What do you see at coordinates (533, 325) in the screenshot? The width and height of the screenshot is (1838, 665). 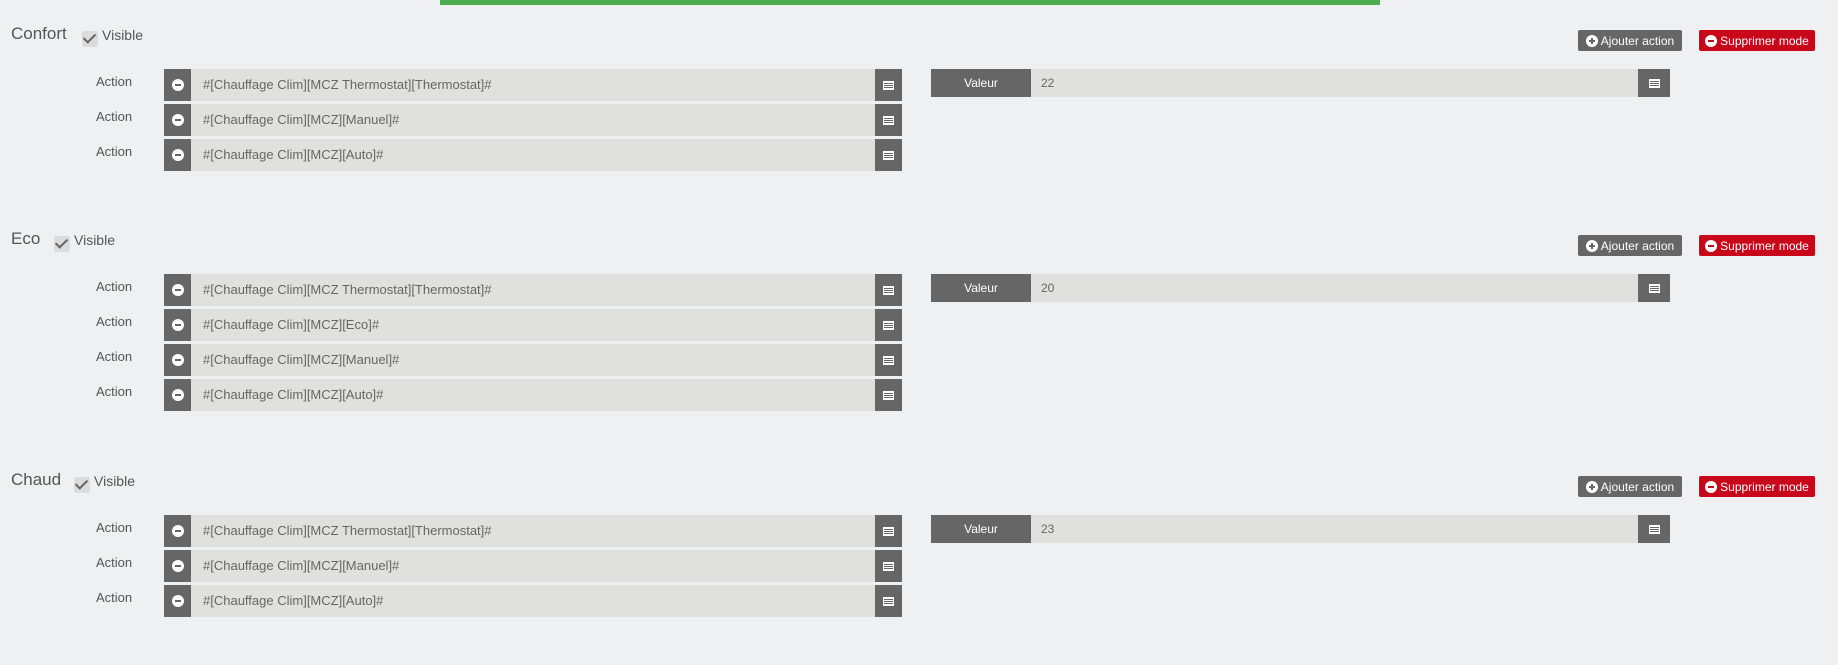 I see `command-input: #[Chauffage Clim][MCZ][Eco]#` at bounding box center [533, 325].